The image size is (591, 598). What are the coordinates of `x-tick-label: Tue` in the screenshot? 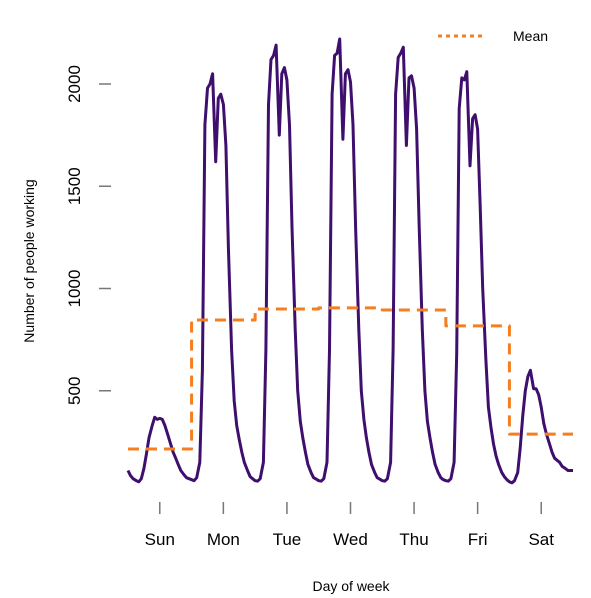 It's located at (287, 539).